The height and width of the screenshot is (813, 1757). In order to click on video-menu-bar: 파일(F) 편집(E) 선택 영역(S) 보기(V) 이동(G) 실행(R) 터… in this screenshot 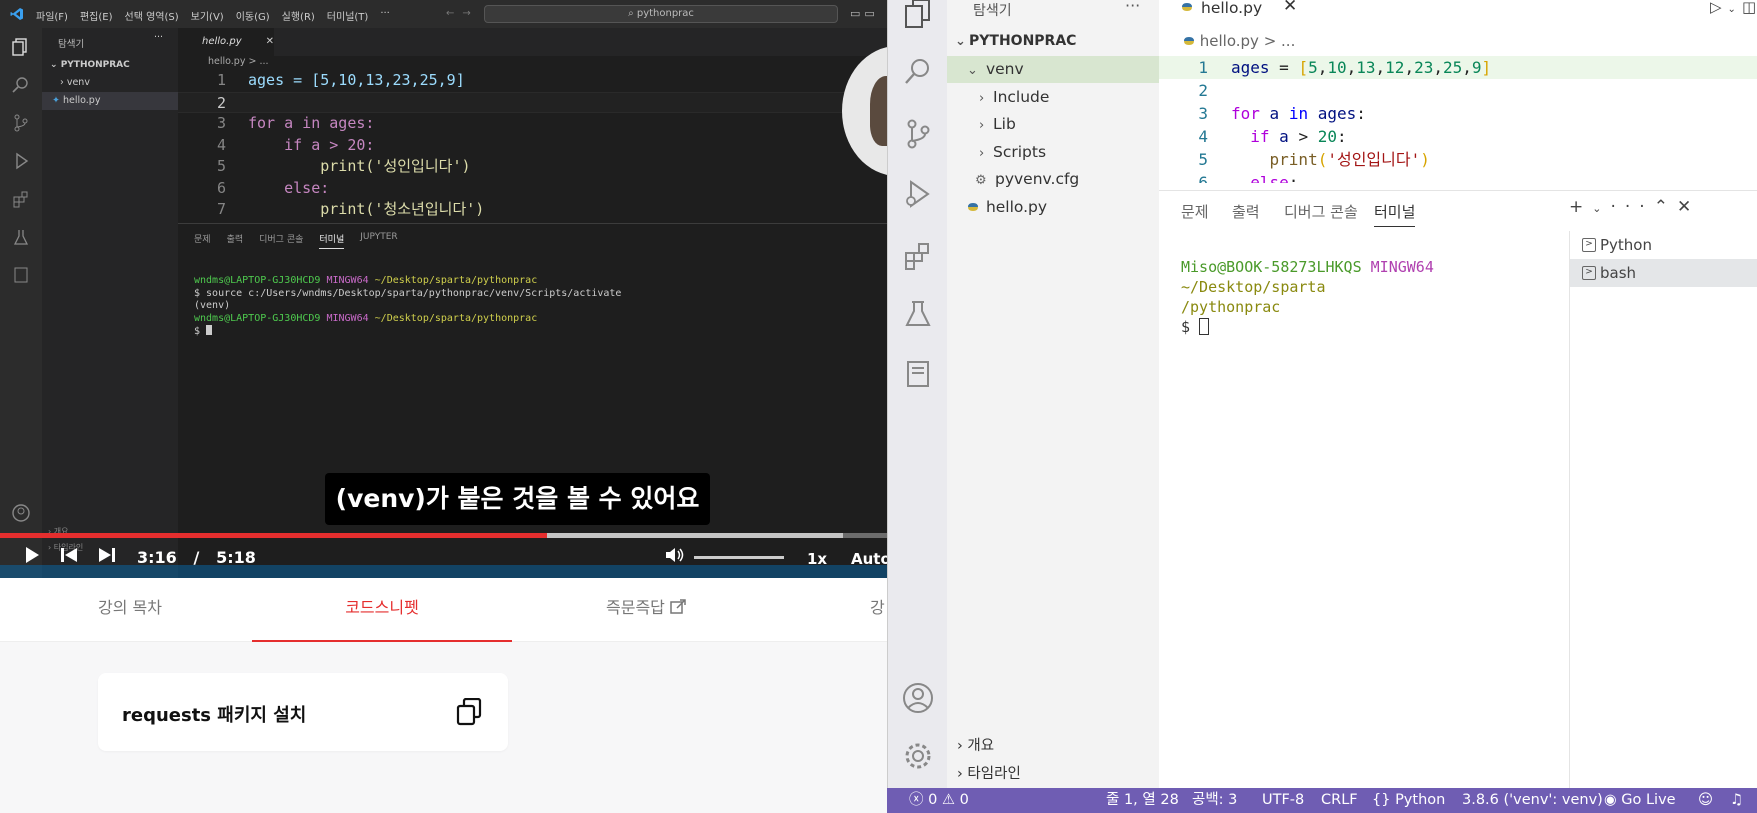, I will do `click(213, 15)`.